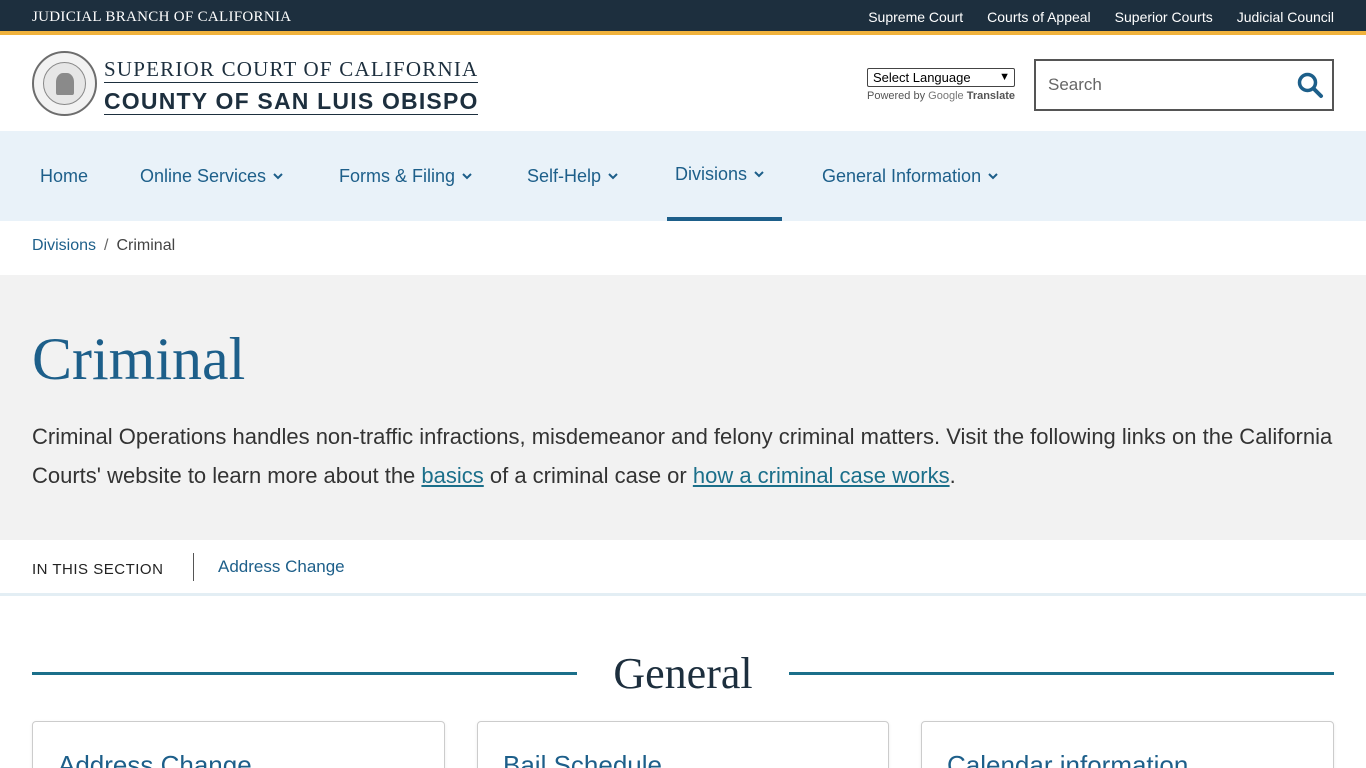 The image size is (1366, 768). What do you see at coordinates (582, 759) in the screenshot?
I see `card-link-bail-schedule: Bail Schedule` at bounding box center [582, 759].